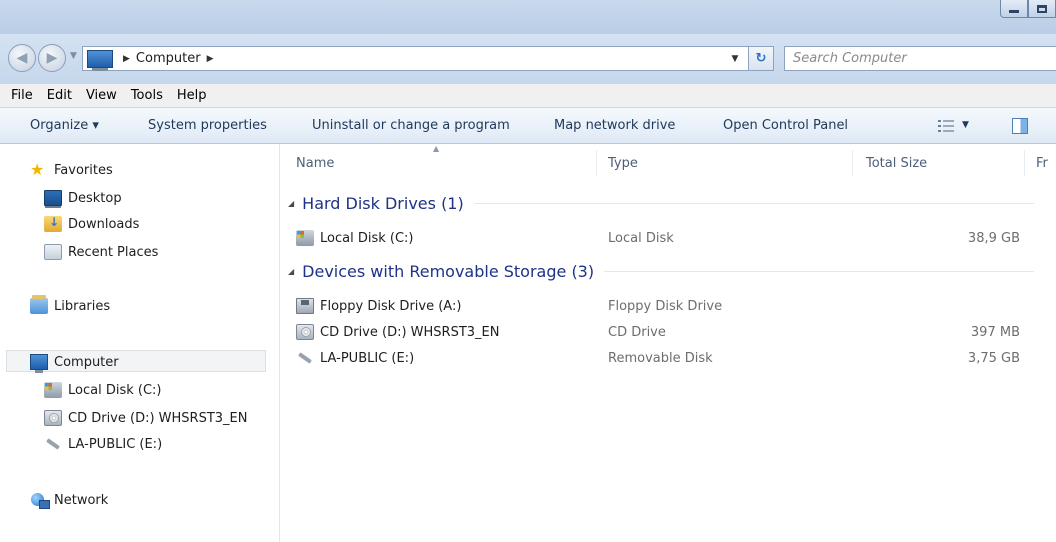 The width and height of the screenshot is (1056, 542). I want to click on menu-bar: File Edit View Tools Help, so click(528, 96).